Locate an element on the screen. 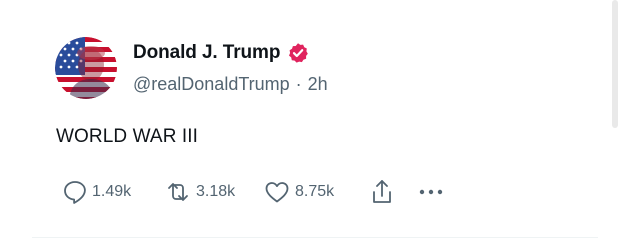  reply-button: 1.49k is located at coordinates (96, 192).